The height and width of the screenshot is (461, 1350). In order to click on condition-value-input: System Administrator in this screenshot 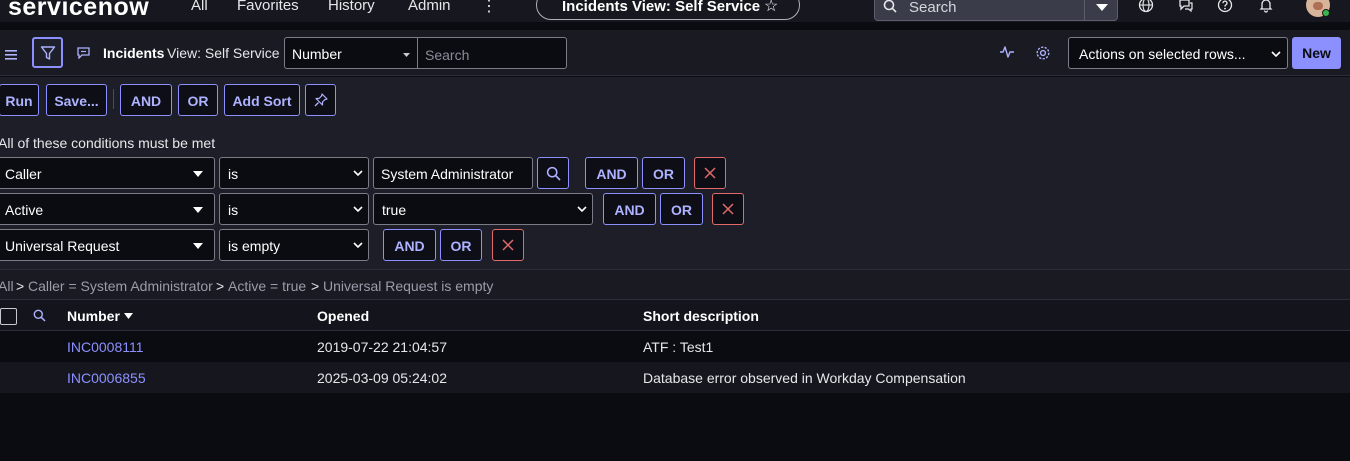, I will do `click(453, 173)`.